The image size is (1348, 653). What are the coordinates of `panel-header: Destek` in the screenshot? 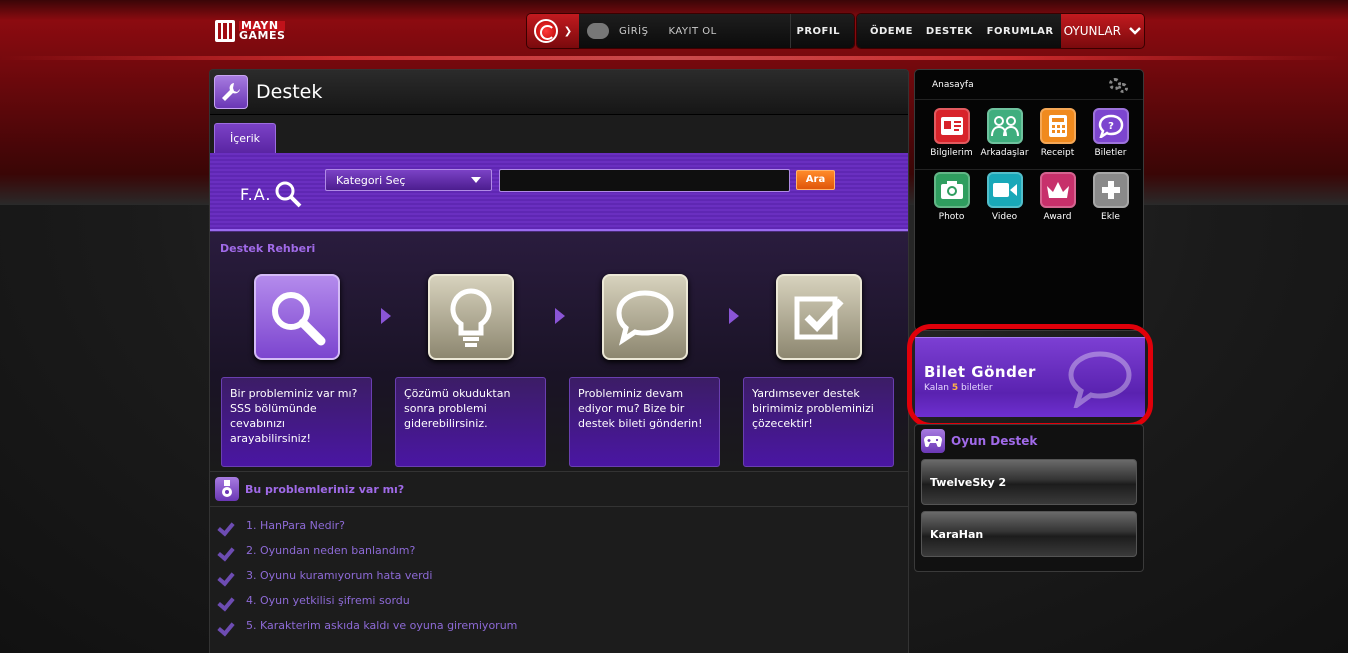 It's located at (559, 92).